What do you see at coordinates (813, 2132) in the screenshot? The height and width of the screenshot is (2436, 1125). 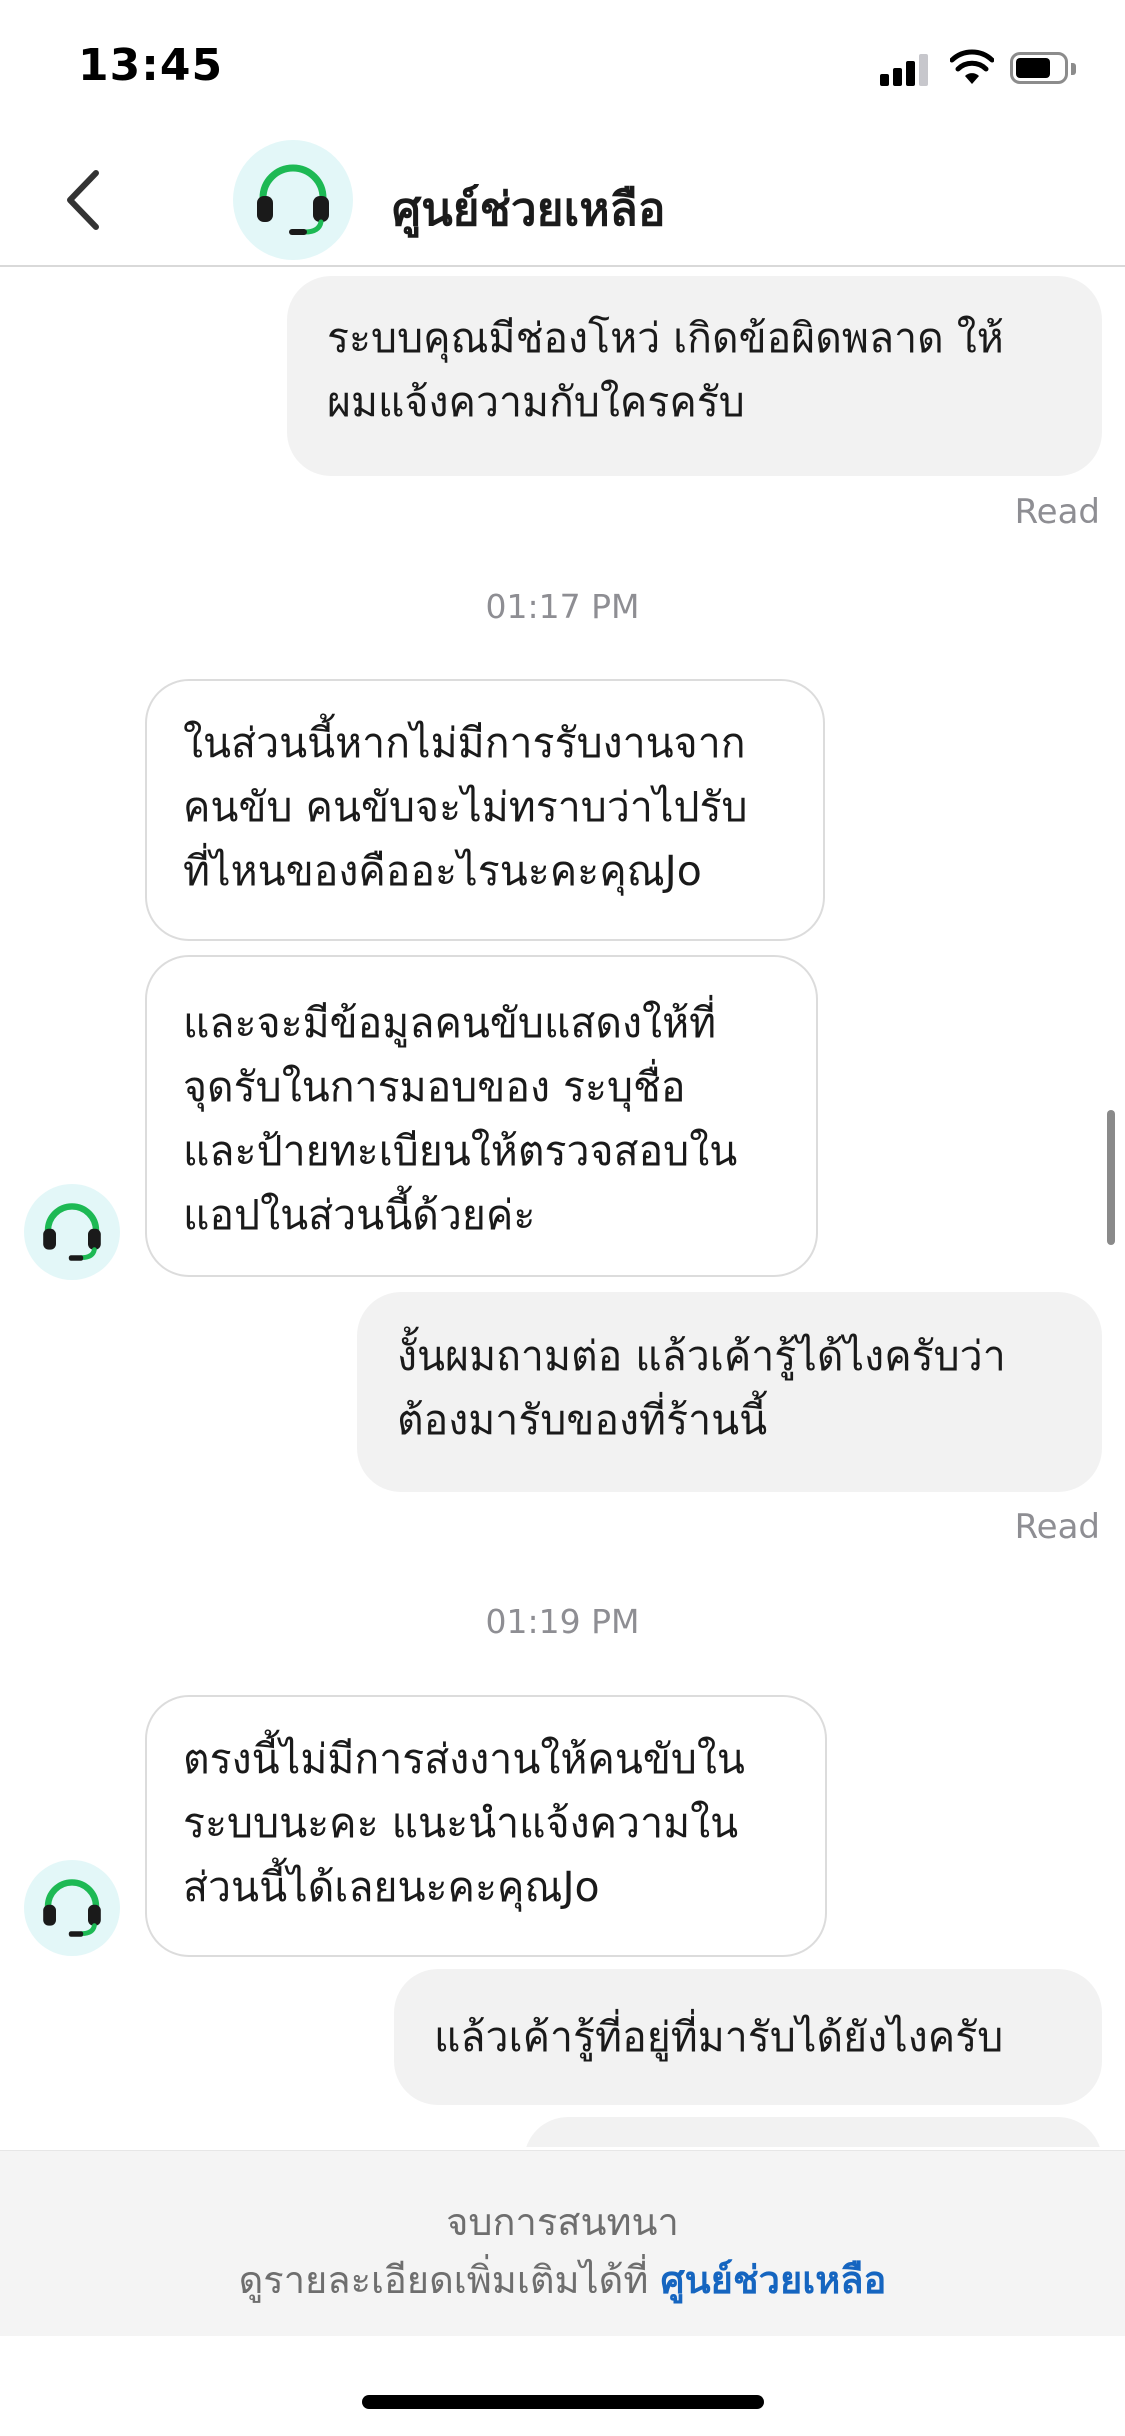 I see `message-outgoing-partial` at bounding box center [813, 2132].